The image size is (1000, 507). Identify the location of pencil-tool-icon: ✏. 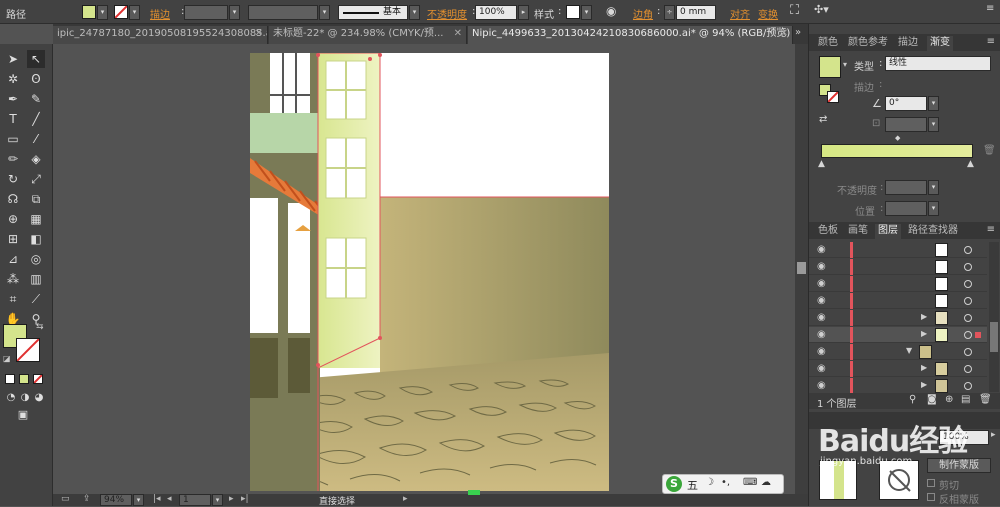
(13, 159).